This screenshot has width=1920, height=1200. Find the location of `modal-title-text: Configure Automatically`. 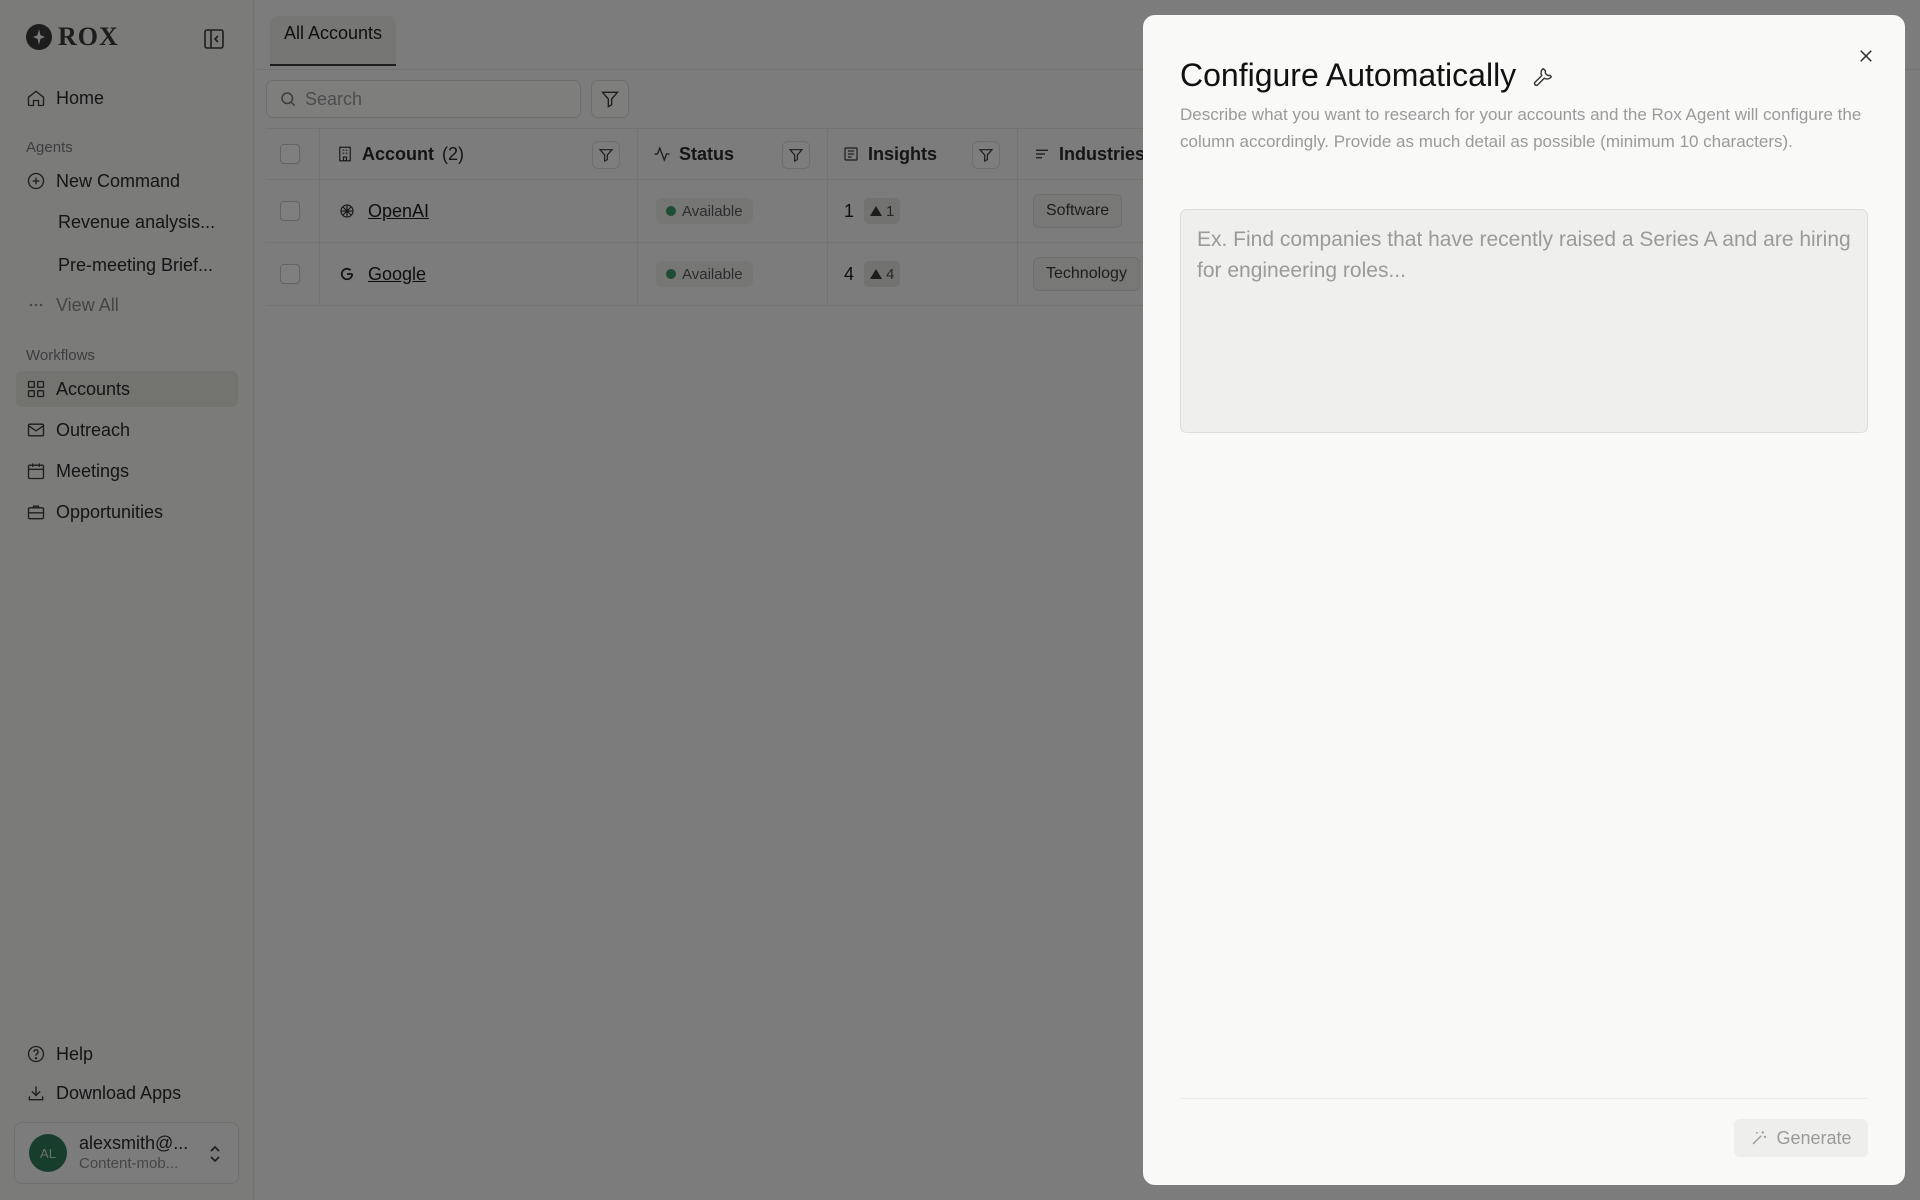

modal-title-text: Configure Automatically is located at coordinates (1348, 75).